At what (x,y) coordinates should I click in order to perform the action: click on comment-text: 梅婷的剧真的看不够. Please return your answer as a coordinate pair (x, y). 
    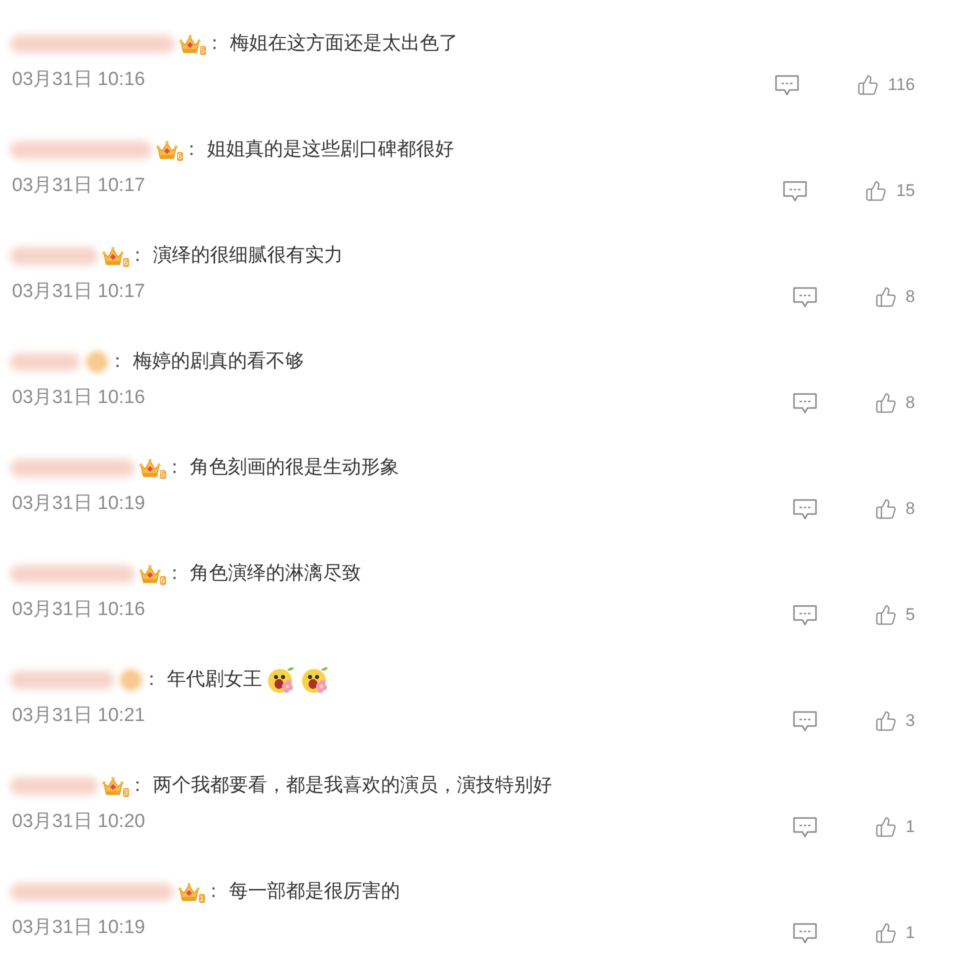
    Looking at the image, I should click on (218, 362).